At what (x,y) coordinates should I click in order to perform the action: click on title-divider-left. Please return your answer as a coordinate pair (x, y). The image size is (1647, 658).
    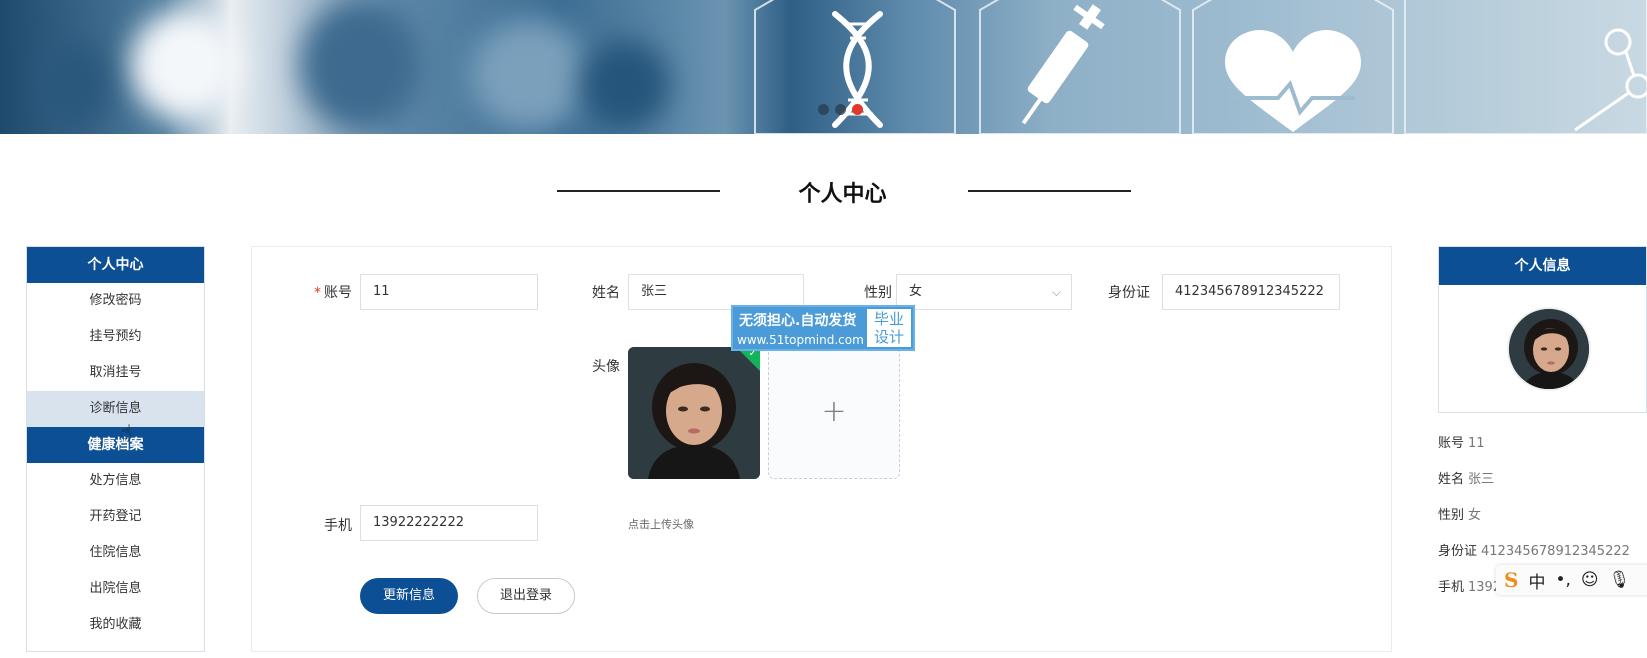
    Looking at the image, I should click on (638, 191).